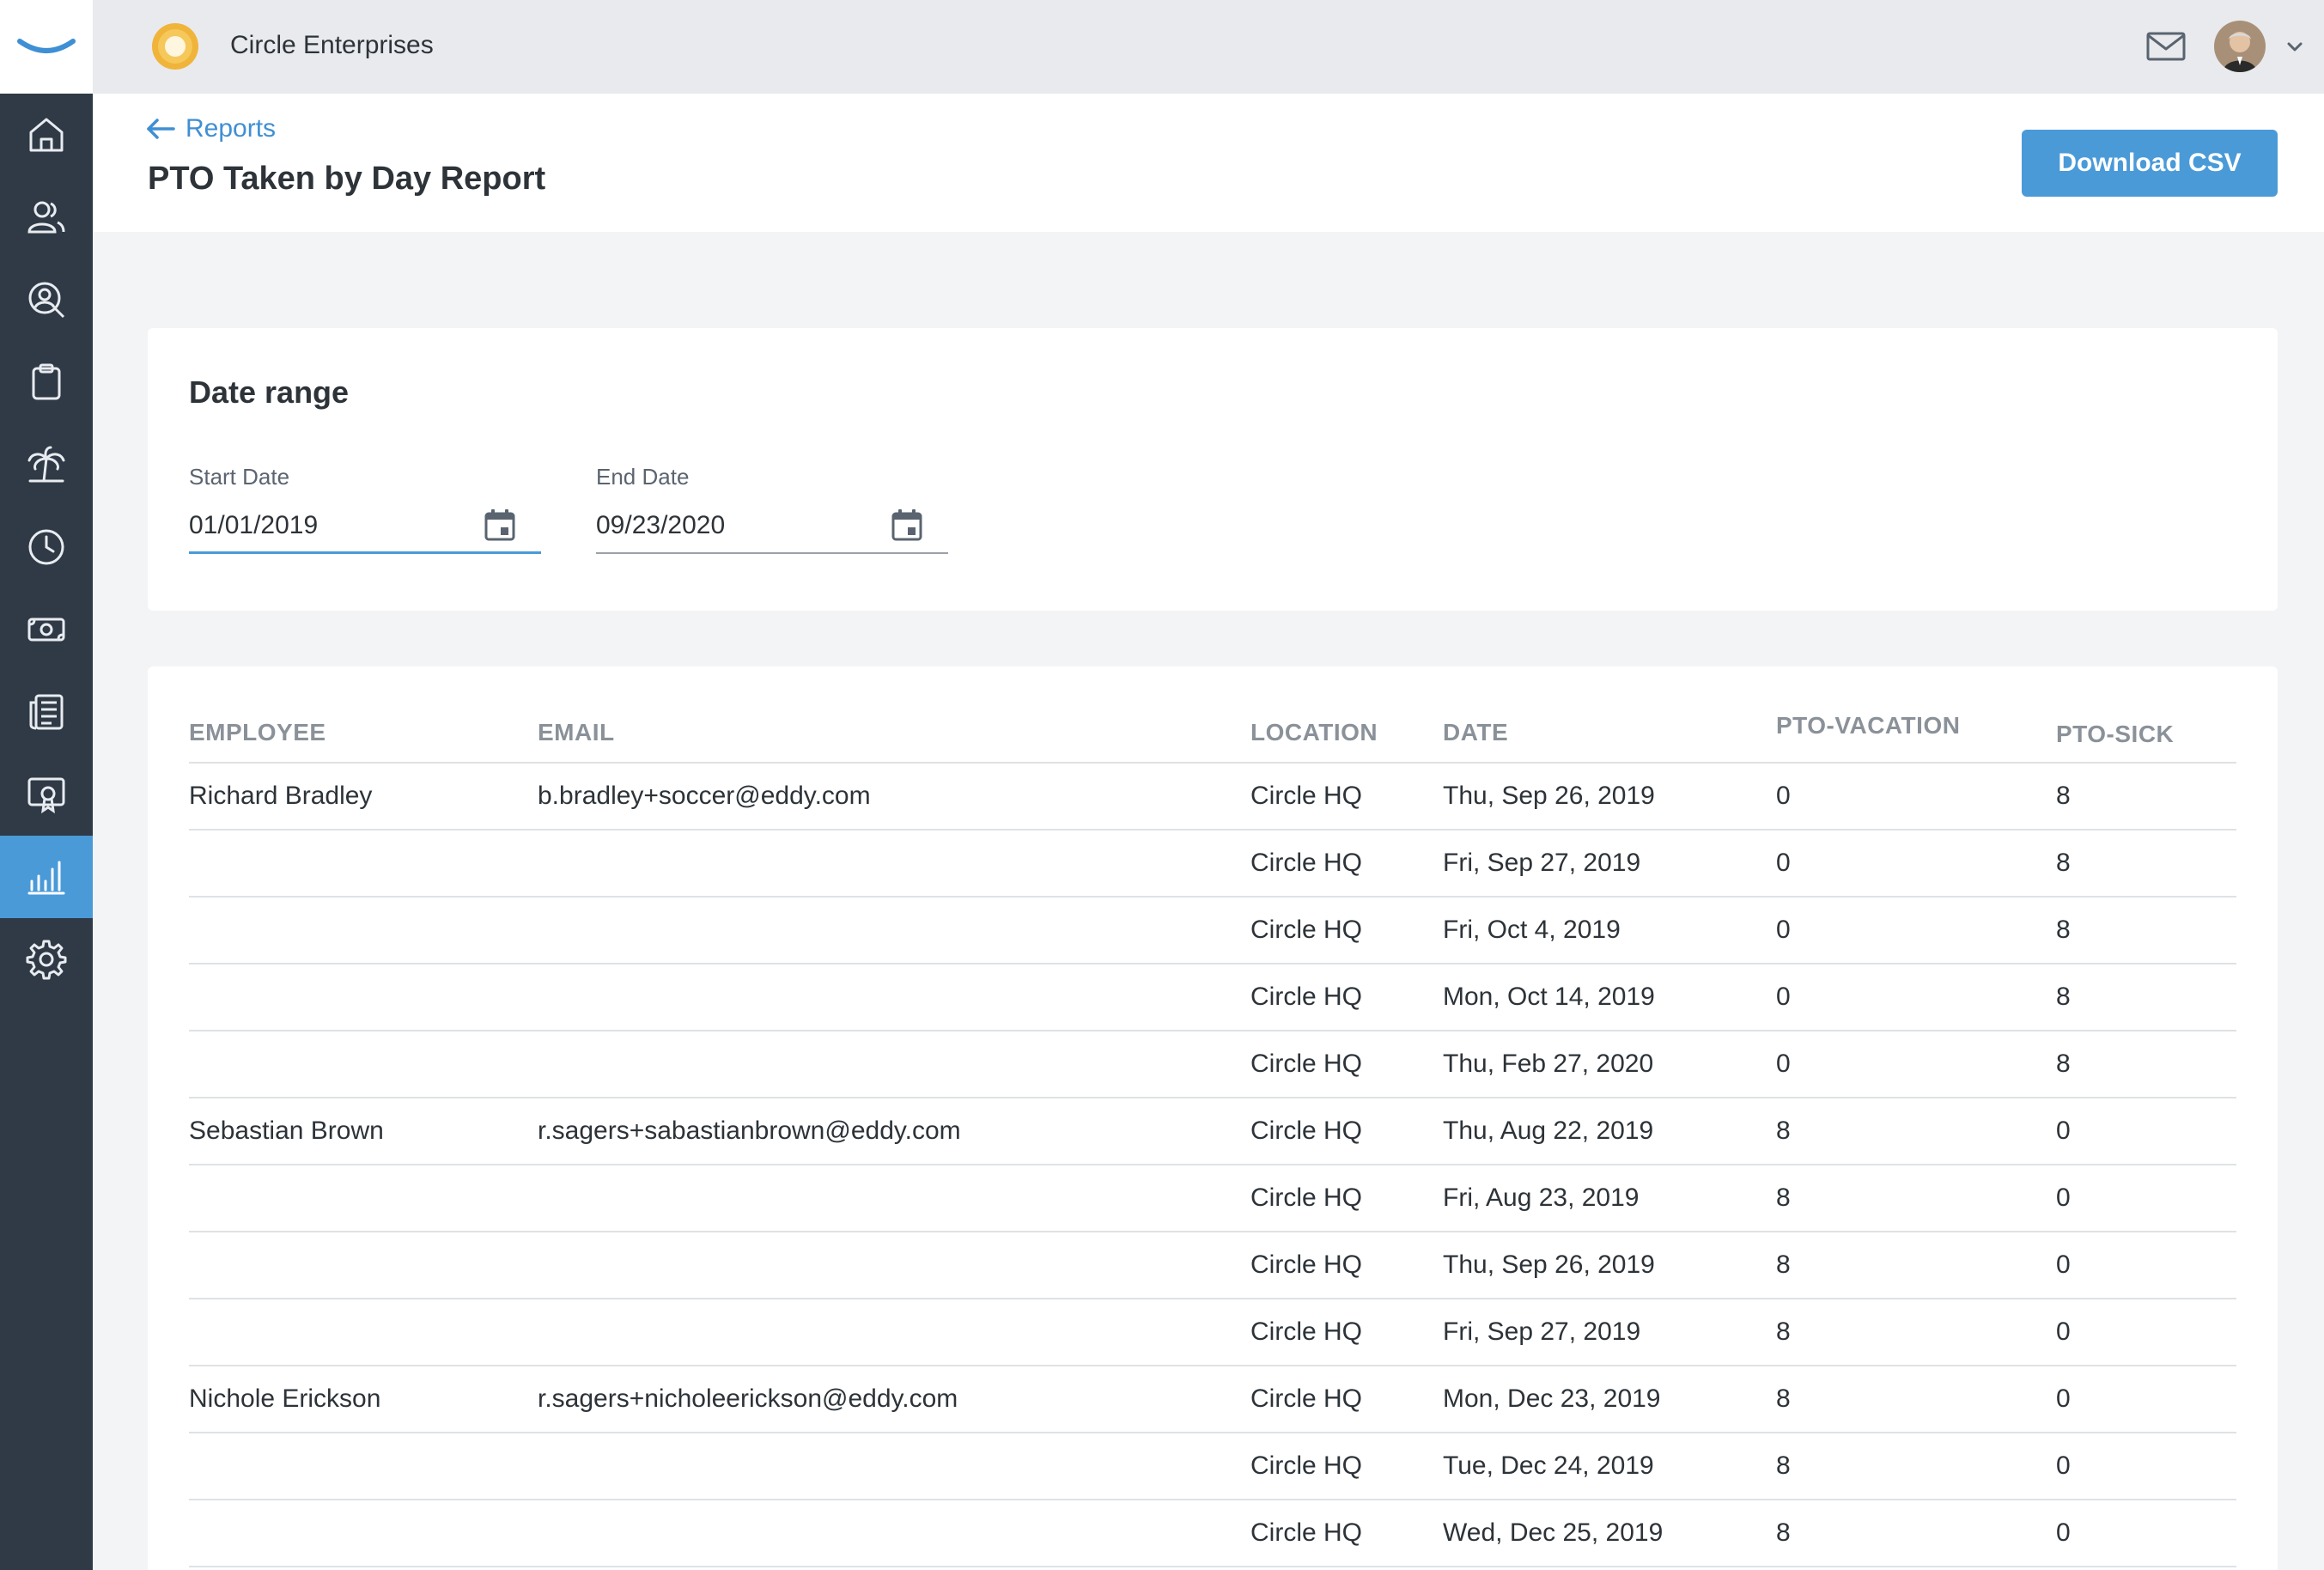  What do you see at coordinates (2166, 46) in the screenshot?
I see `mail-icon` at bounding box center [2166, 46].